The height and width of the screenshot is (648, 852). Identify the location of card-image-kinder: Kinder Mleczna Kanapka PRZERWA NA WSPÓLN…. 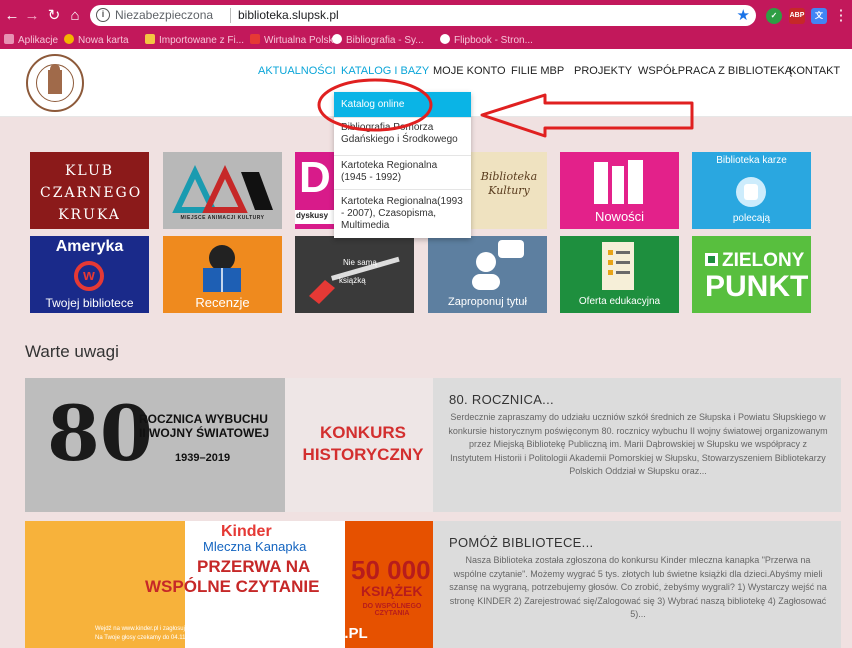
(229, 584).